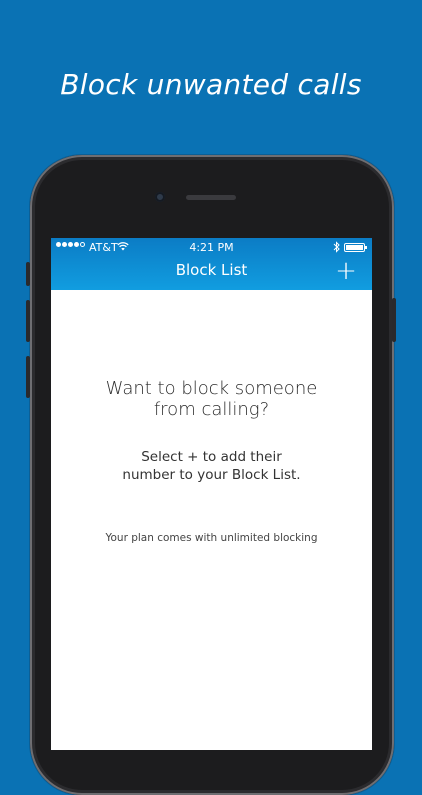 Image resolution: width=422 pixels, height=795 pixels. Describe the element at coordinates (211, 475) in the screenshot. I see `empty-state-instructions-line2: number to your Block List.` at that location.